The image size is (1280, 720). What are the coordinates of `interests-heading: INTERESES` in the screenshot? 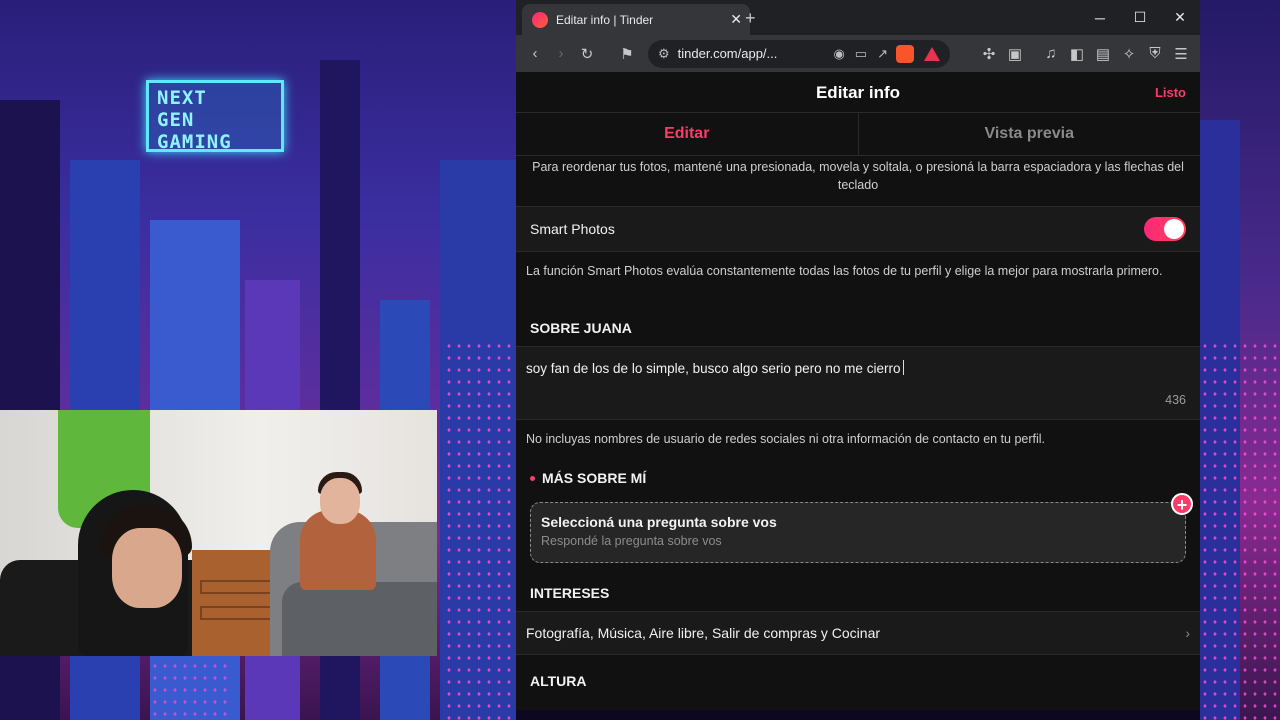 It's located at (570, 593).